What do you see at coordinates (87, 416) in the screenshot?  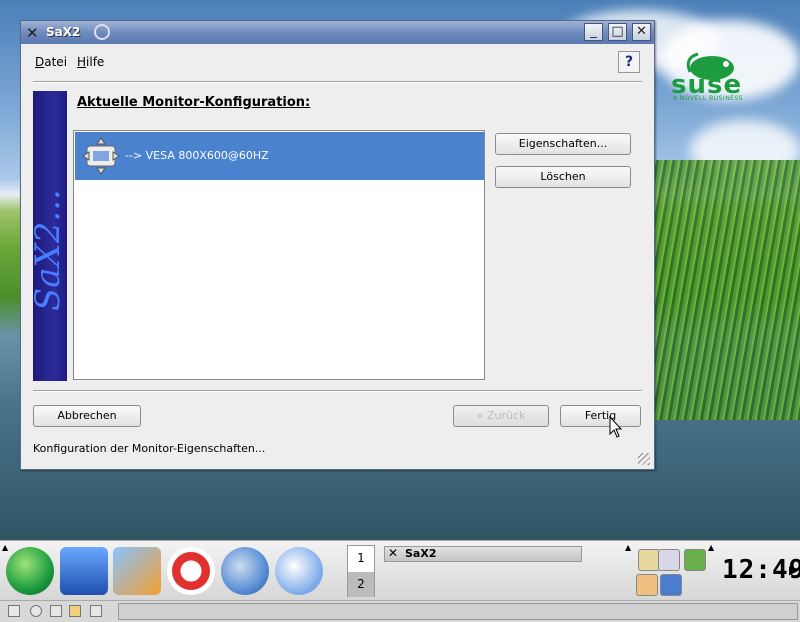 I see `cancel-button: Abbrechen` at bounding box center [87, 416].